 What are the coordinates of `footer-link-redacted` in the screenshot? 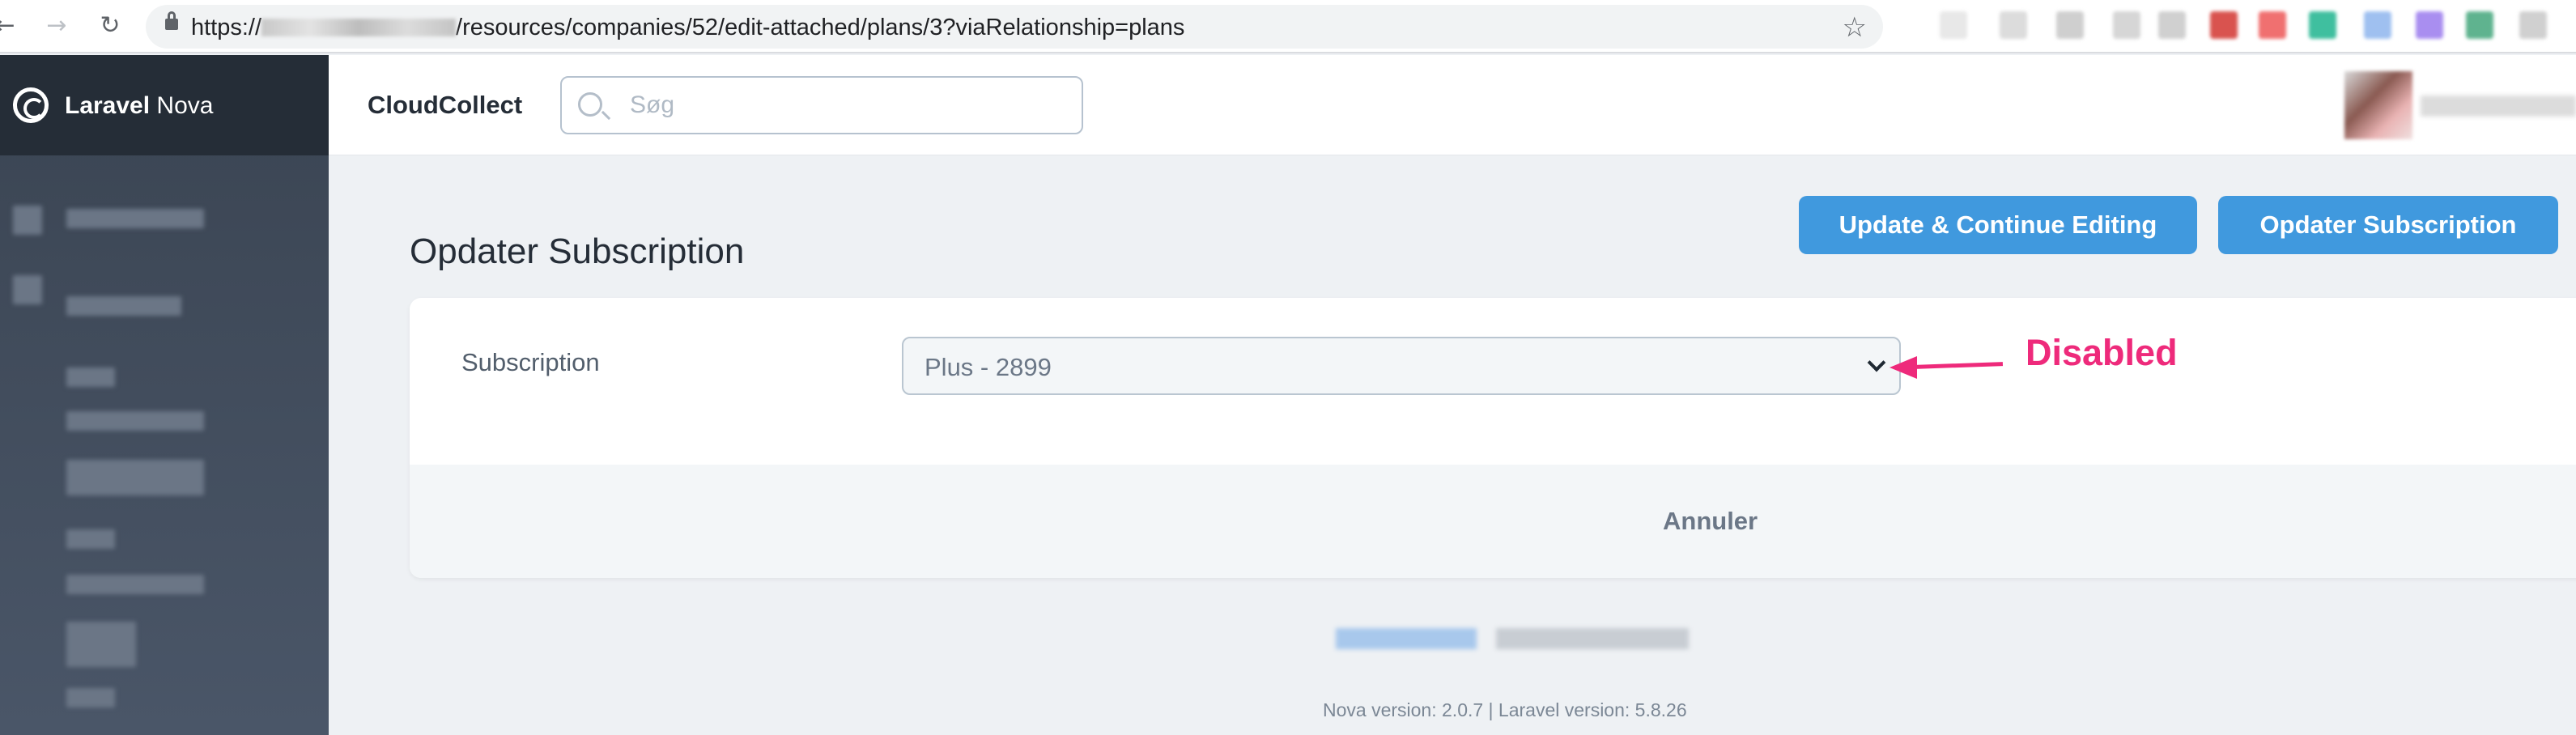 It's located at (1406, 639).